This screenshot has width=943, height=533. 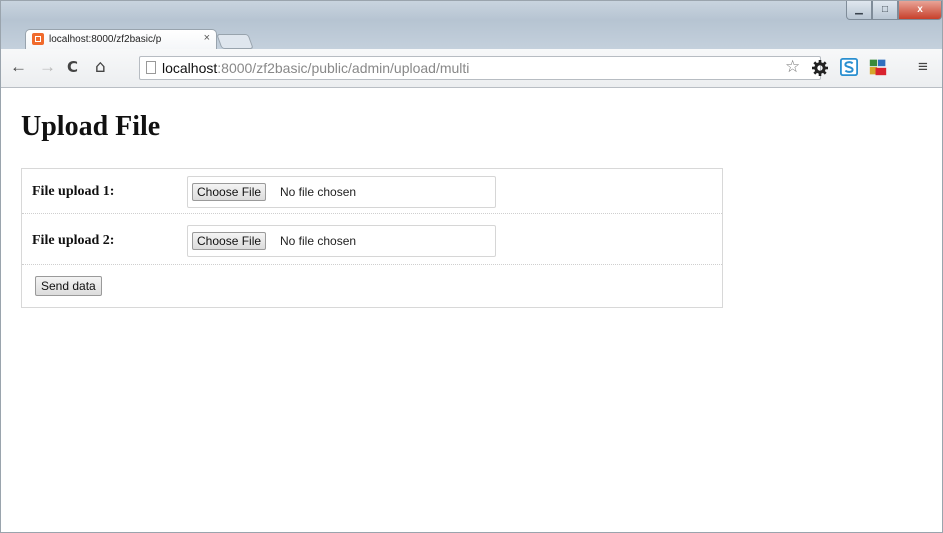 What do you see at coordinates (229, 192) in the screenshot?
I see `choose-file-1-button: Choose File` at bounding box center [229, 192].